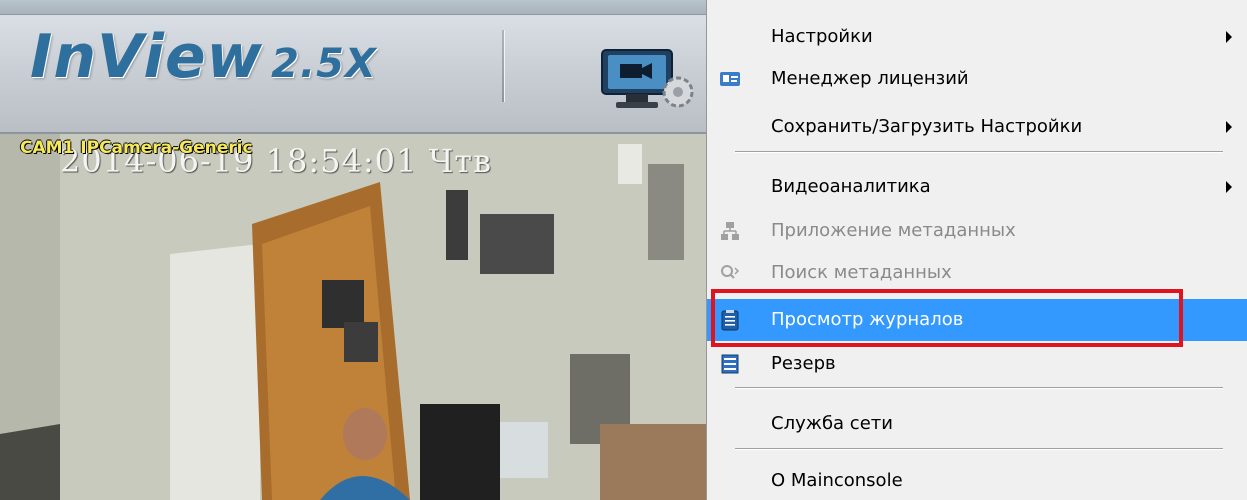  Describe the element at coordinates (893, 230) in the screenshot. I see `menu-item-label: Приложение метаданных` at that location.